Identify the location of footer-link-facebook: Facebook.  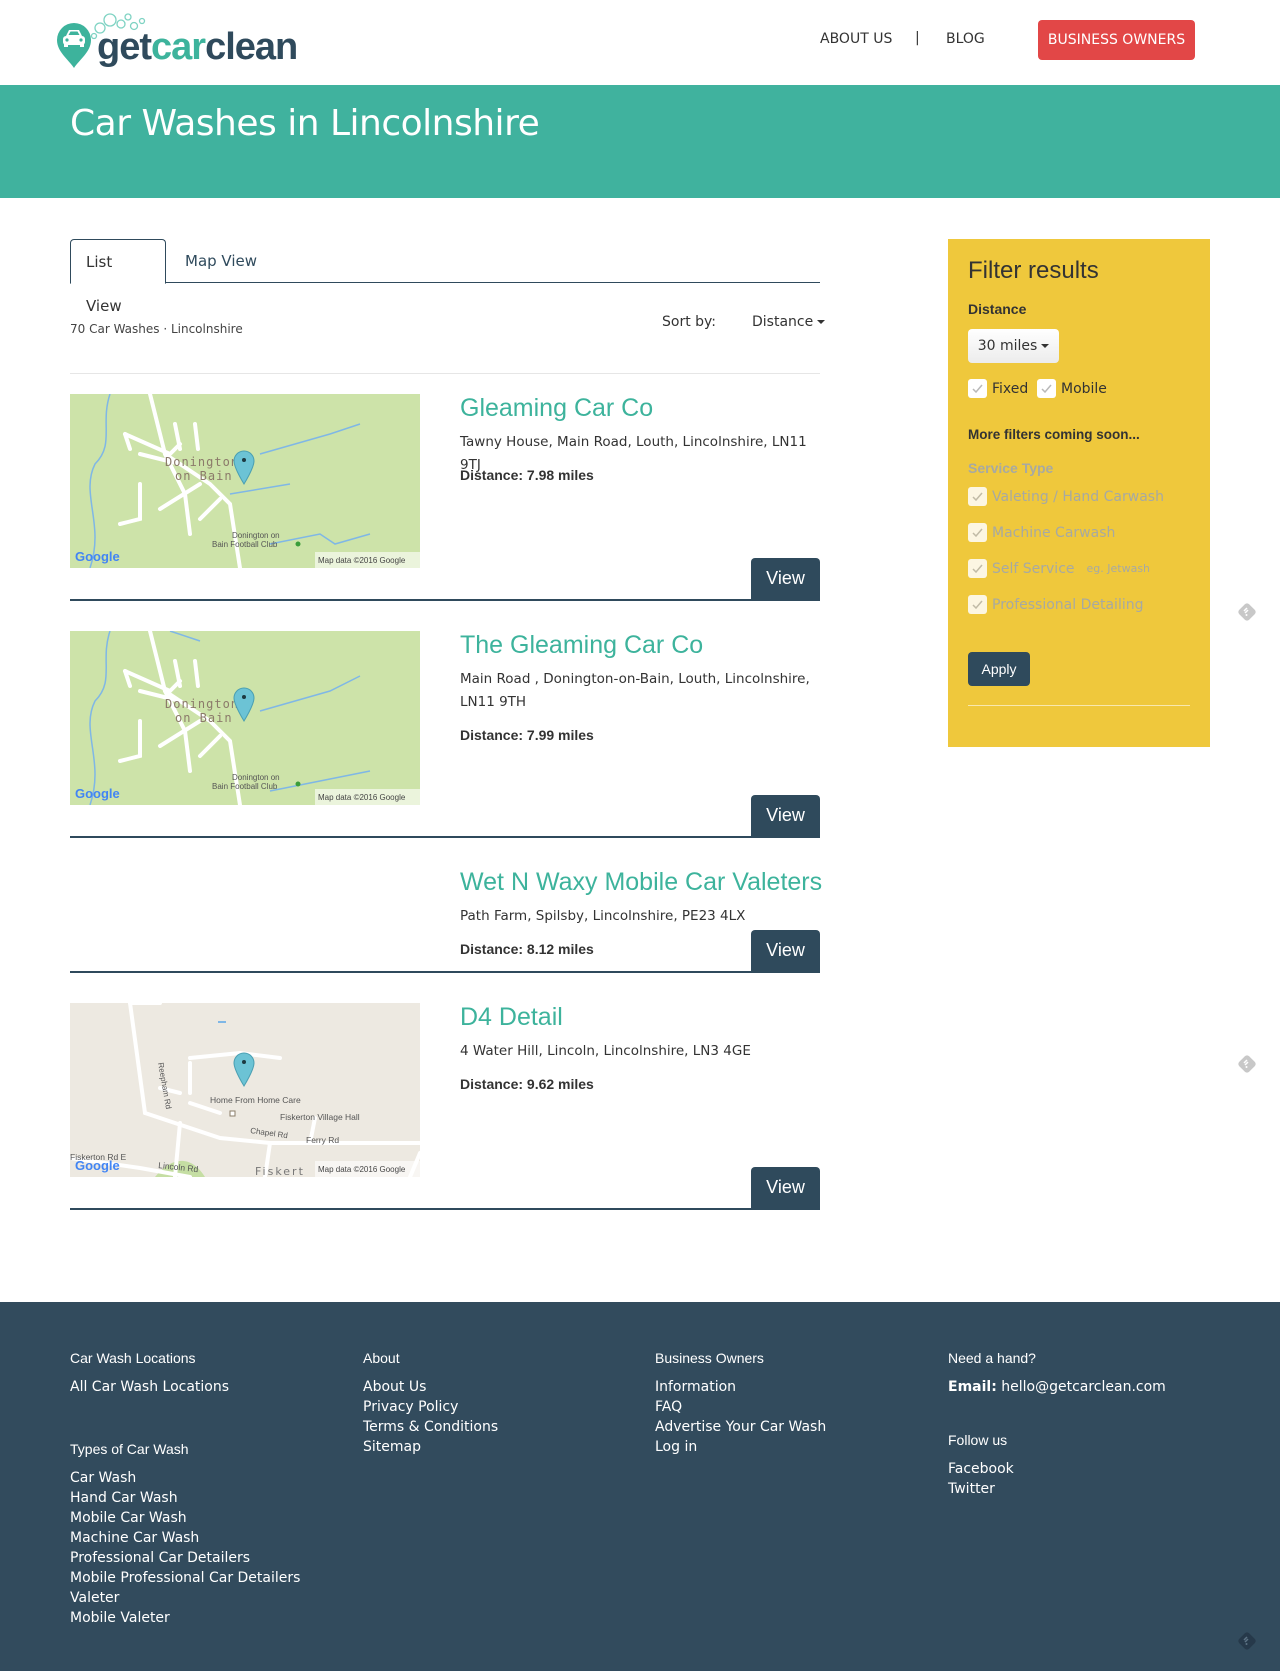
(1057, 1469).